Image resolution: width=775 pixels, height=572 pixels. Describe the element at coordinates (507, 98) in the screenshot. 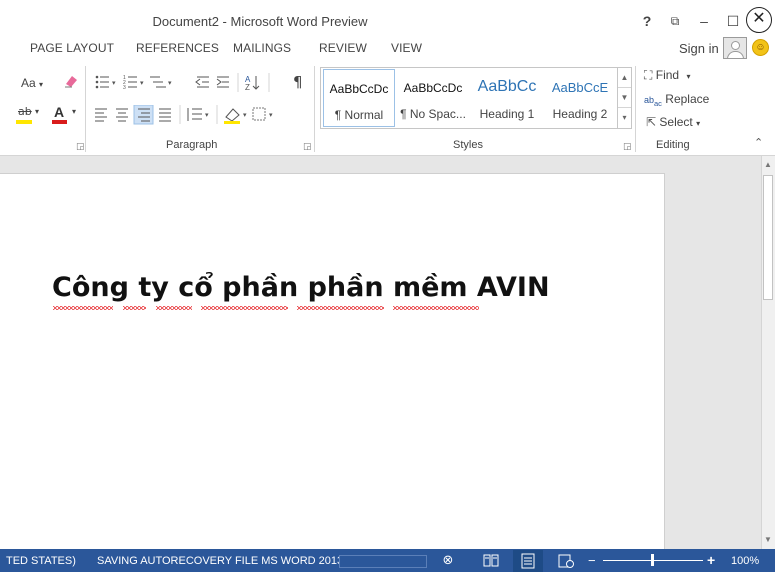

I see `style-heading-1: AaBbCc Heading 1` at that location.